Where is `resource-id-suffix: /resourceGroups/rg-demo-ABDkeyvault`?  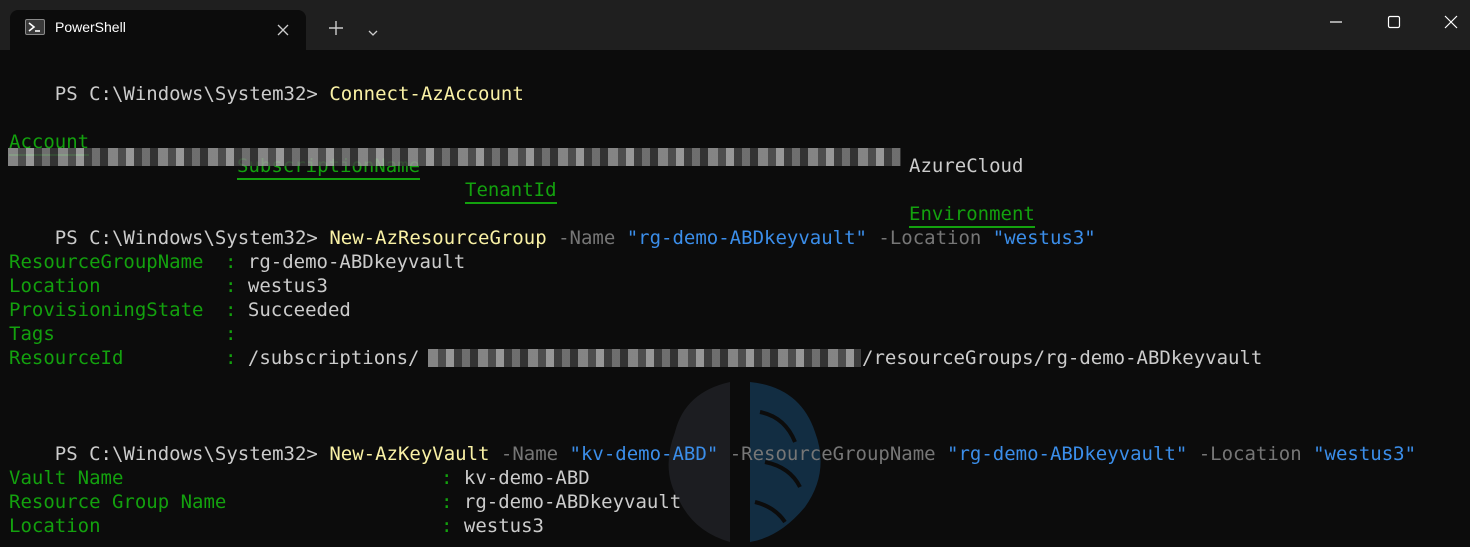 resource-id-suffix: /resourceGroups/rg-demo-ABDkeyvault is located at coordinates (1062, 358).